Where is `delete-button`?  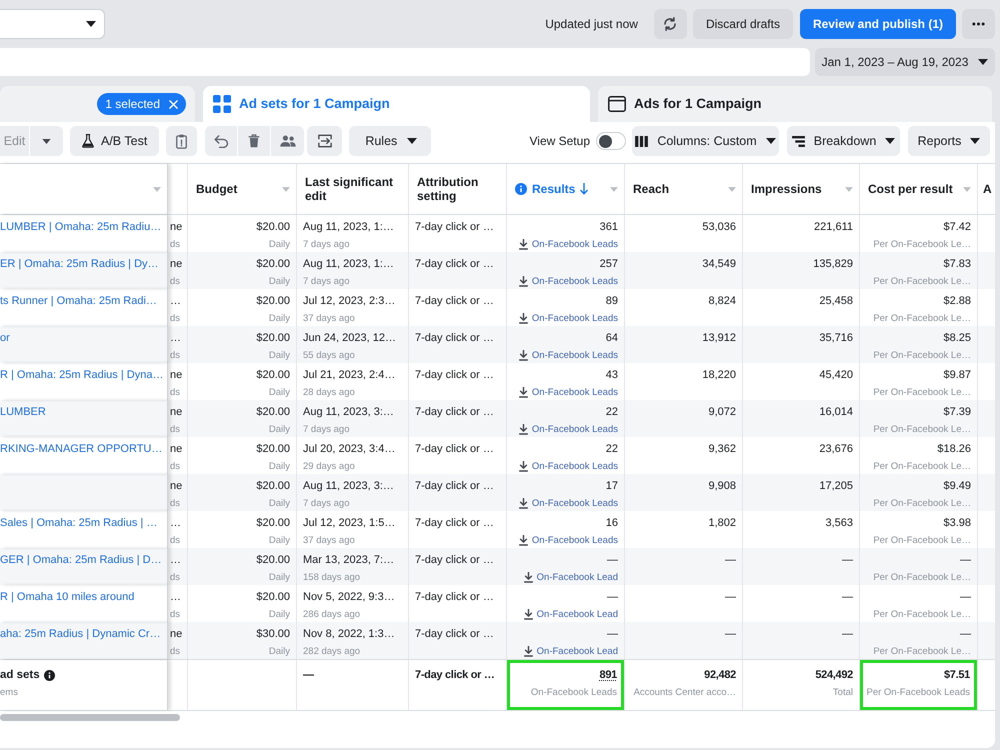 delete-button is located at coordinates (255, 141).